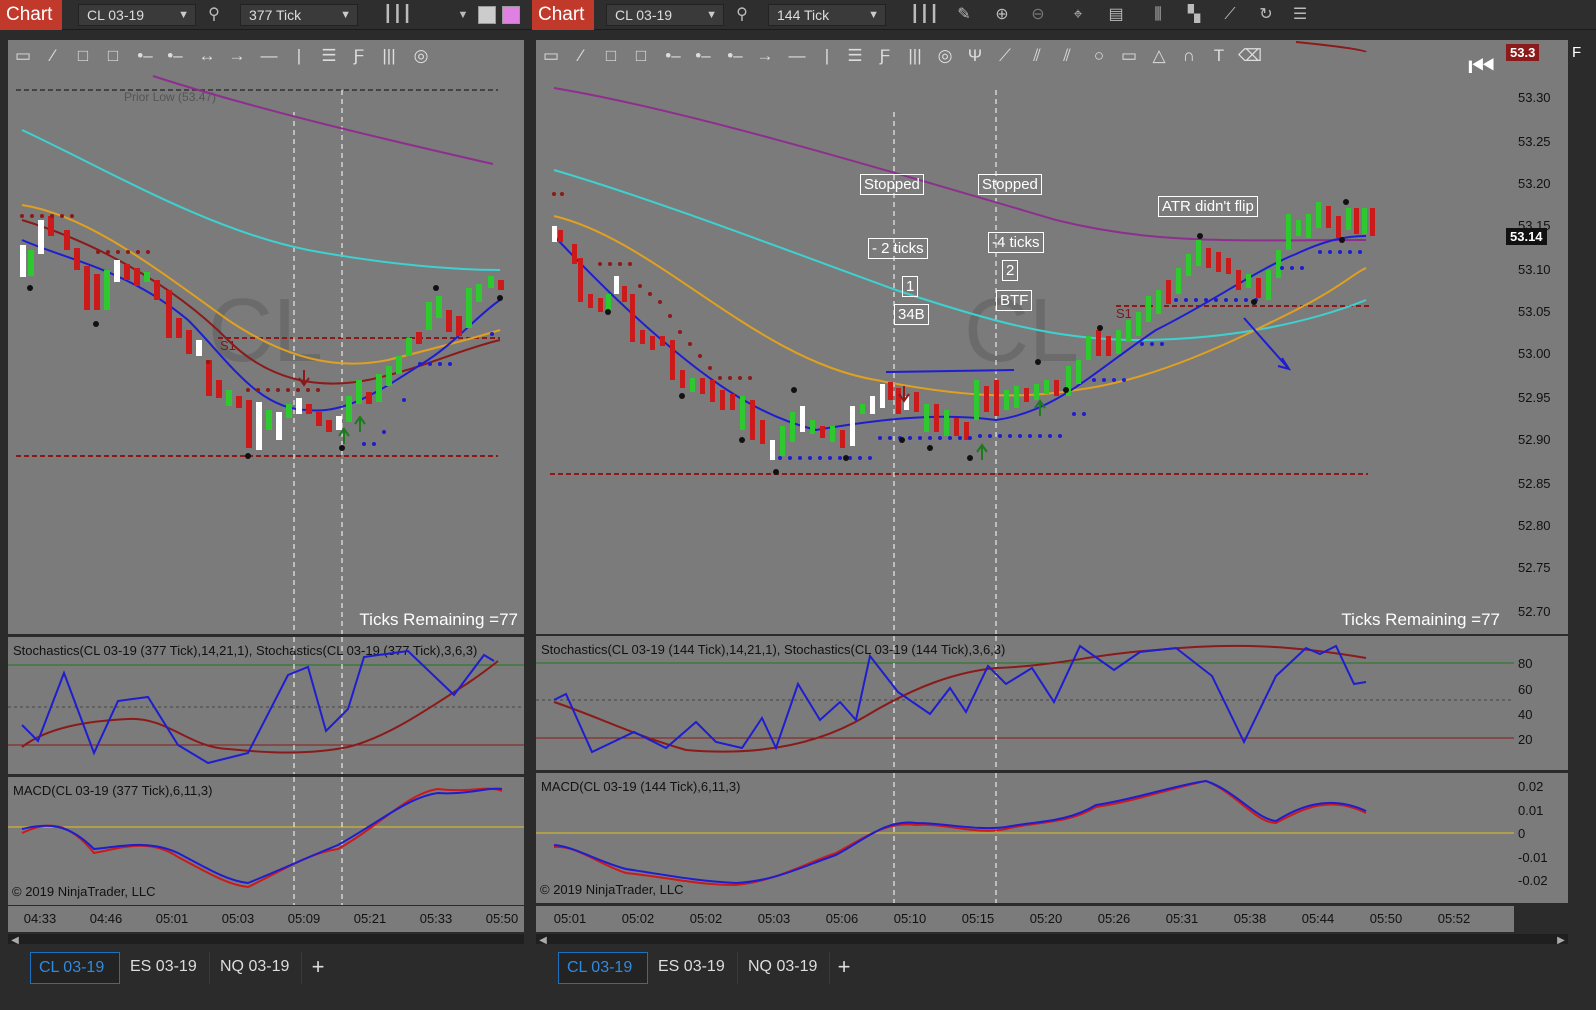  What do you see at coordinates (803, 15) in the screenshot?
I see `interval-value: 144 Tick` at bounding box center [803, 15].